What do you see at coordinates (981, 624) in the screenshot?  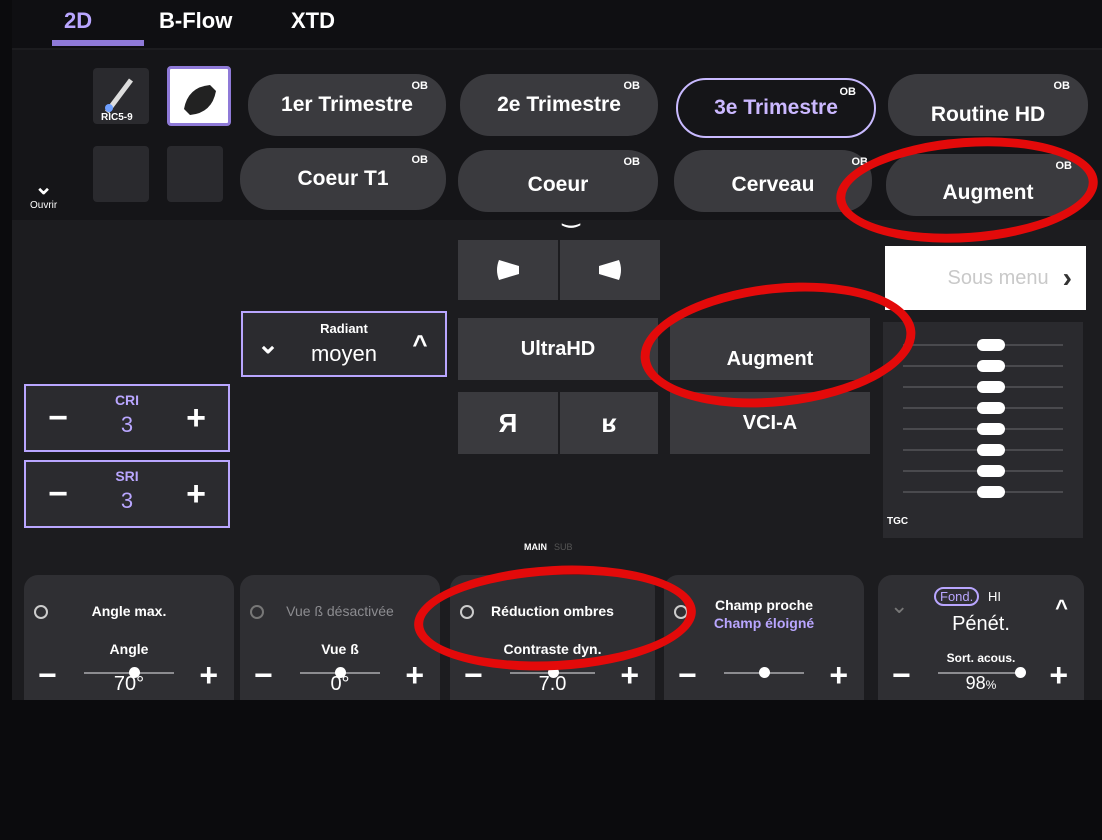 I see `penetration-label: Pénét.` at bounding box center [981, 624].